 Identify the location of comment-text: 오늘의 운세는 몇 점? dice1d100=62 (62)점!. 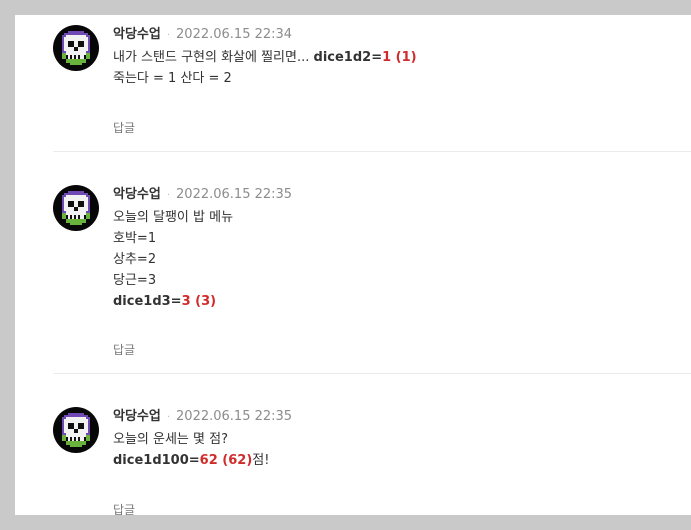
(393, 450).